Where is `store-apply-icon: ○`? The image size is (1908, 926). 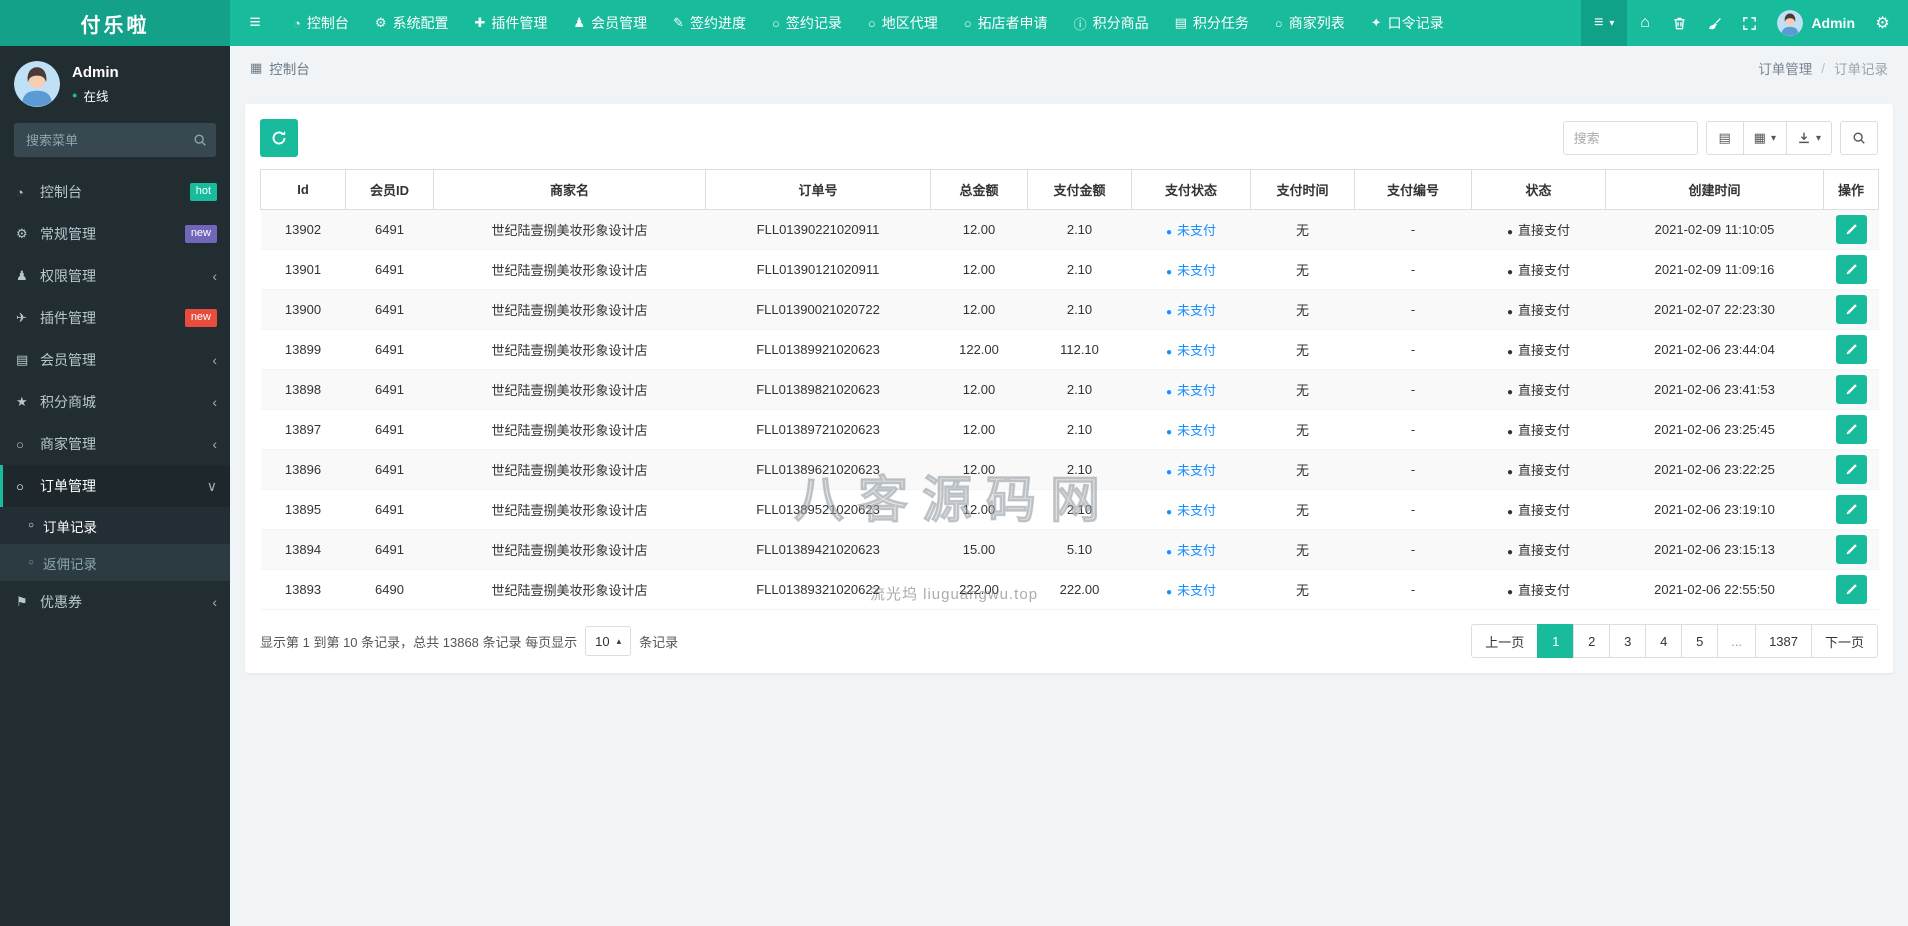
store-apply-icon: ○ is located at coordinates (967, 23).